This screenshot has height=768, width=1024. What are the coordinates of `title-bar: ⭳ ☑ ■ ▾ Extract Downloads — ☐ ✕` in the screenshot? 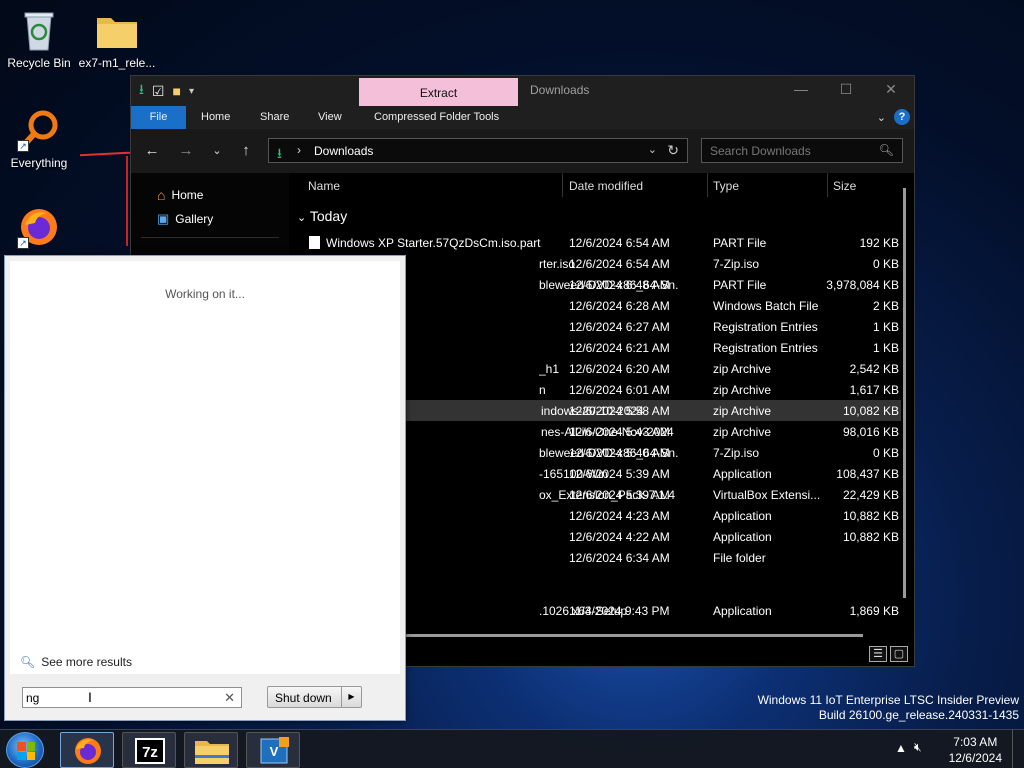 It's located at (522, 91).